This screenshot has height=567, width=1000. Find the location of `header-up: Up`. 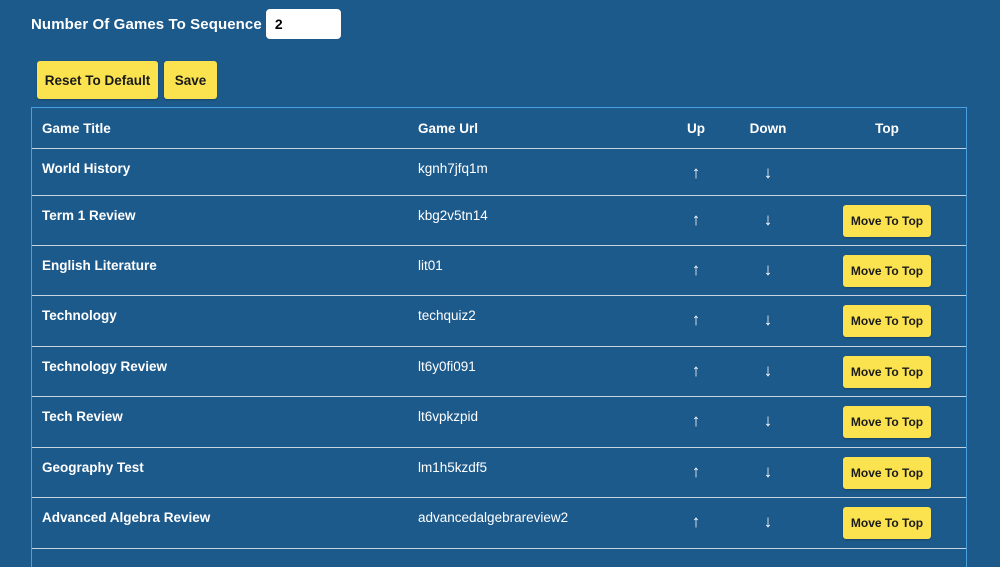

header-up: Up is located at coordinates (696, 128).